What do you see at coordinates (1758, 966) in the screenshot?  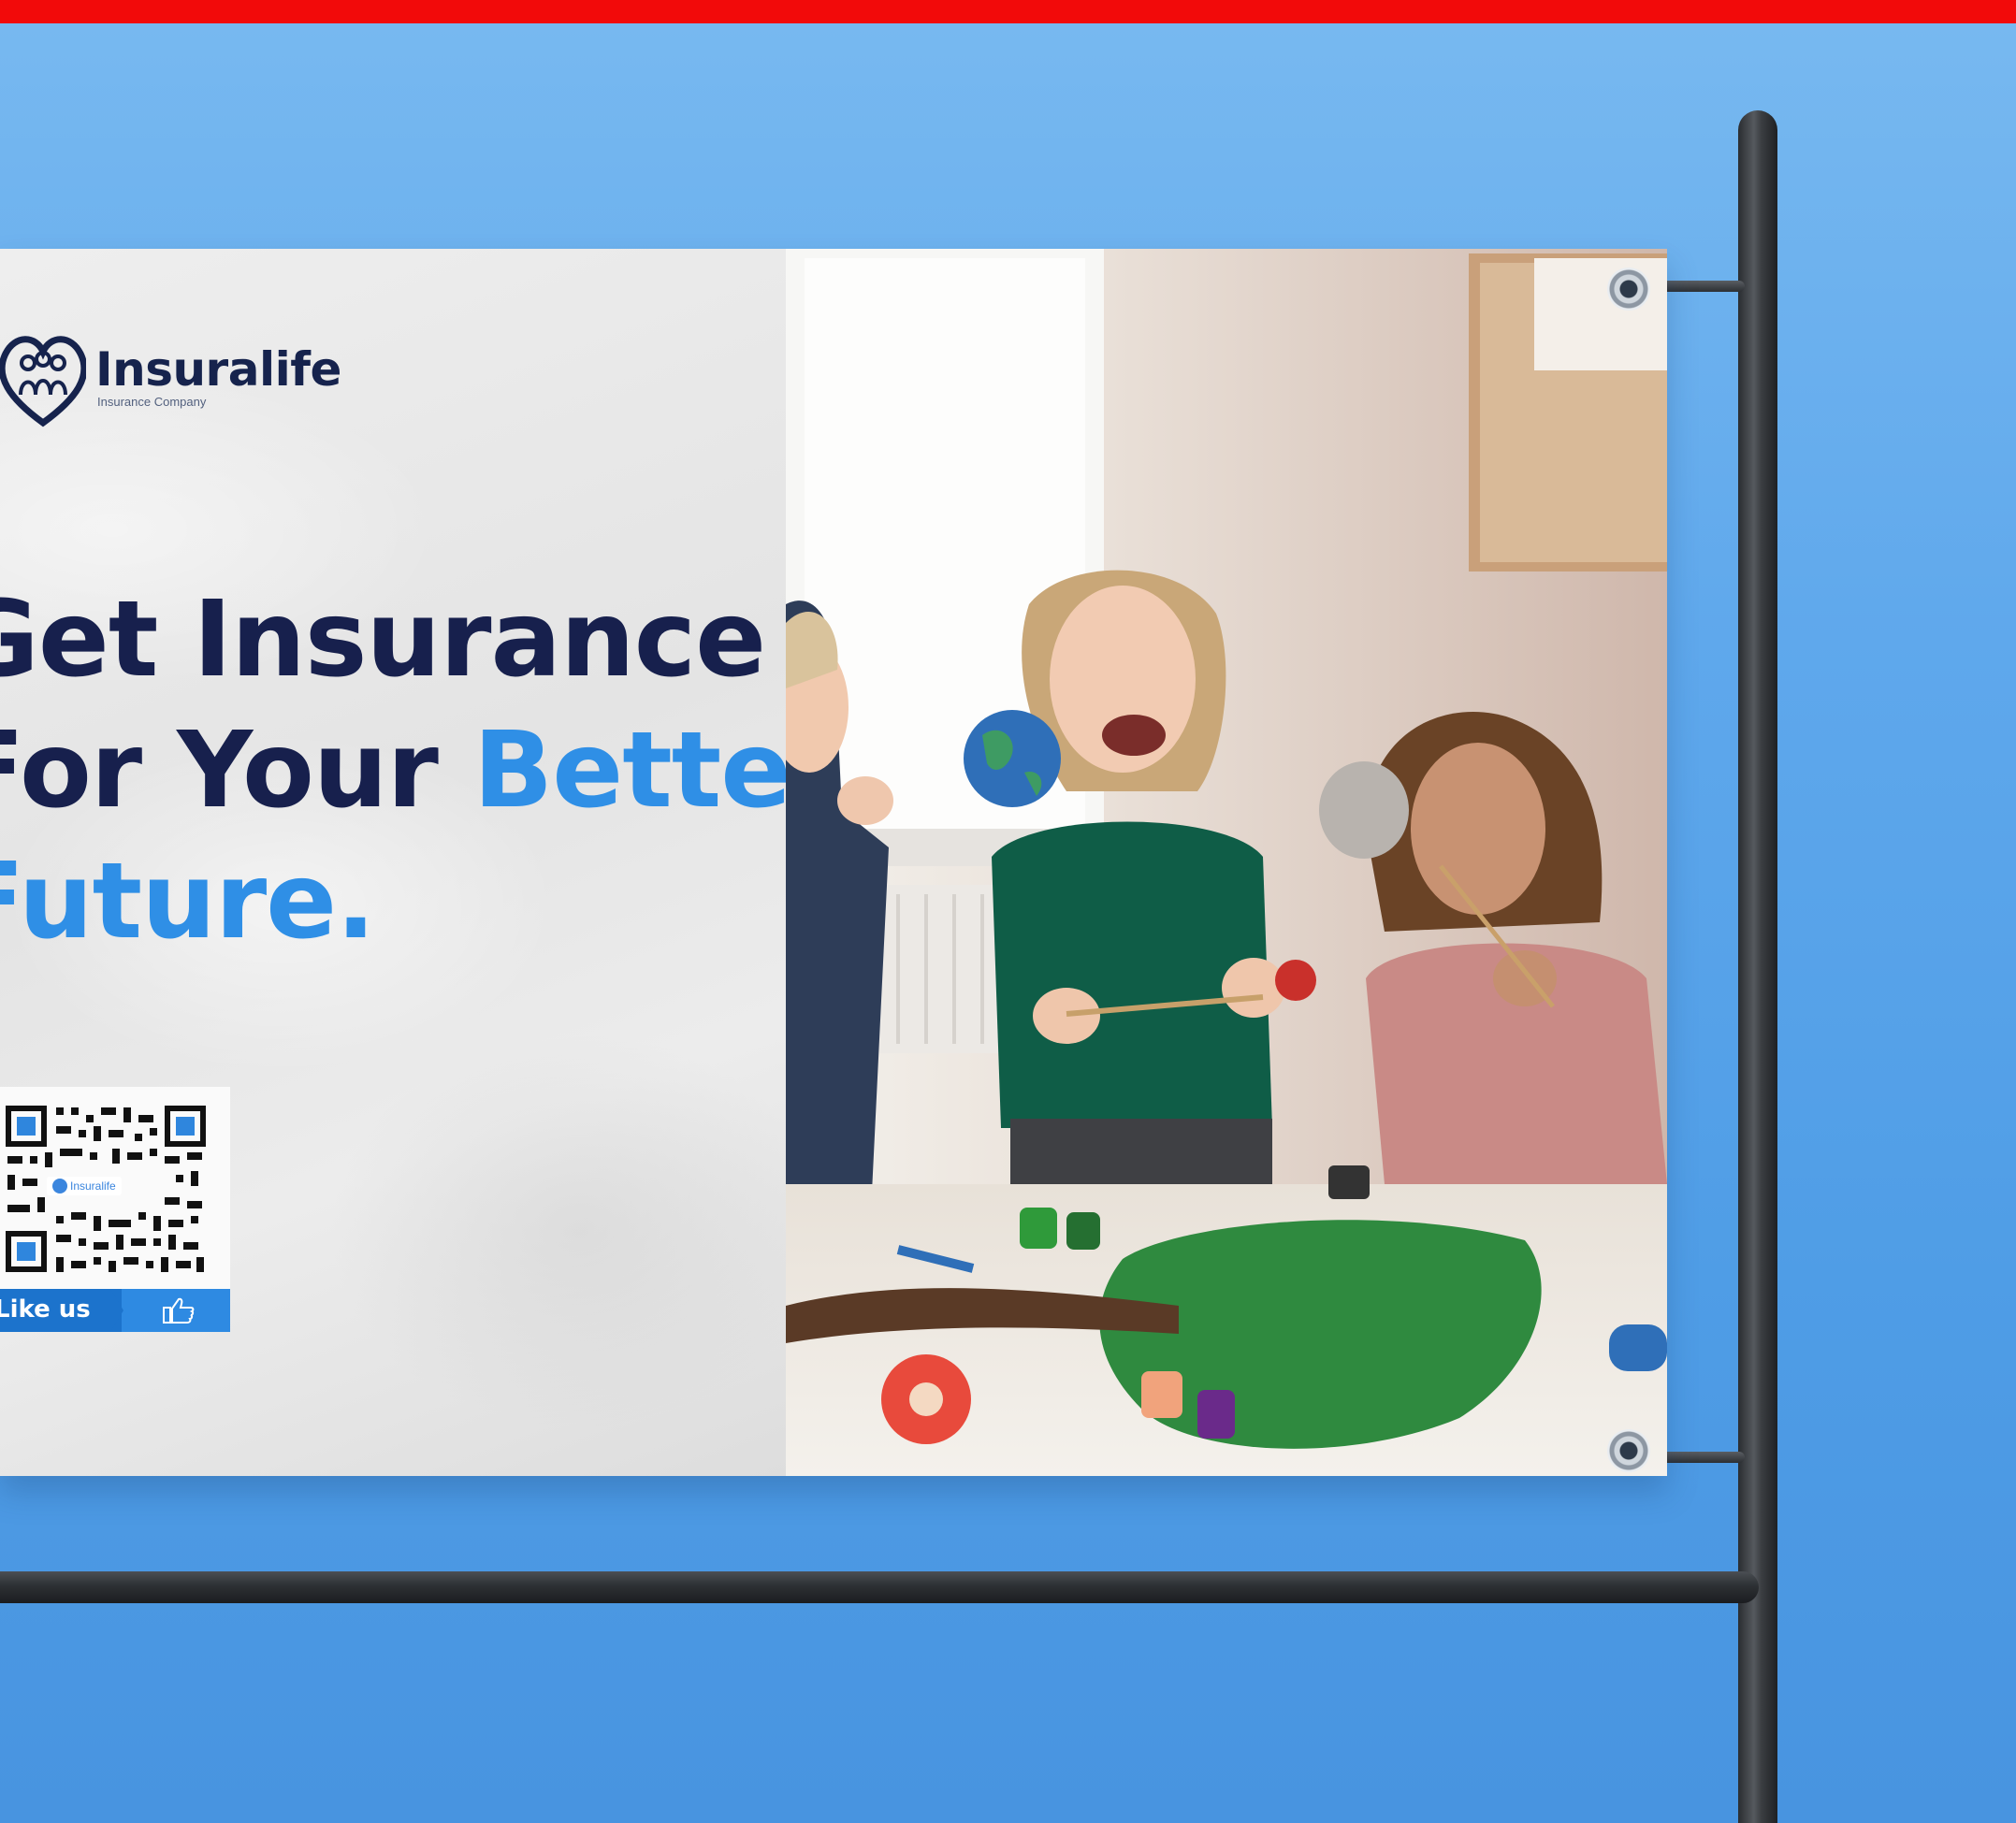 I see `stand-pole` at bounding box center [1758, 966].